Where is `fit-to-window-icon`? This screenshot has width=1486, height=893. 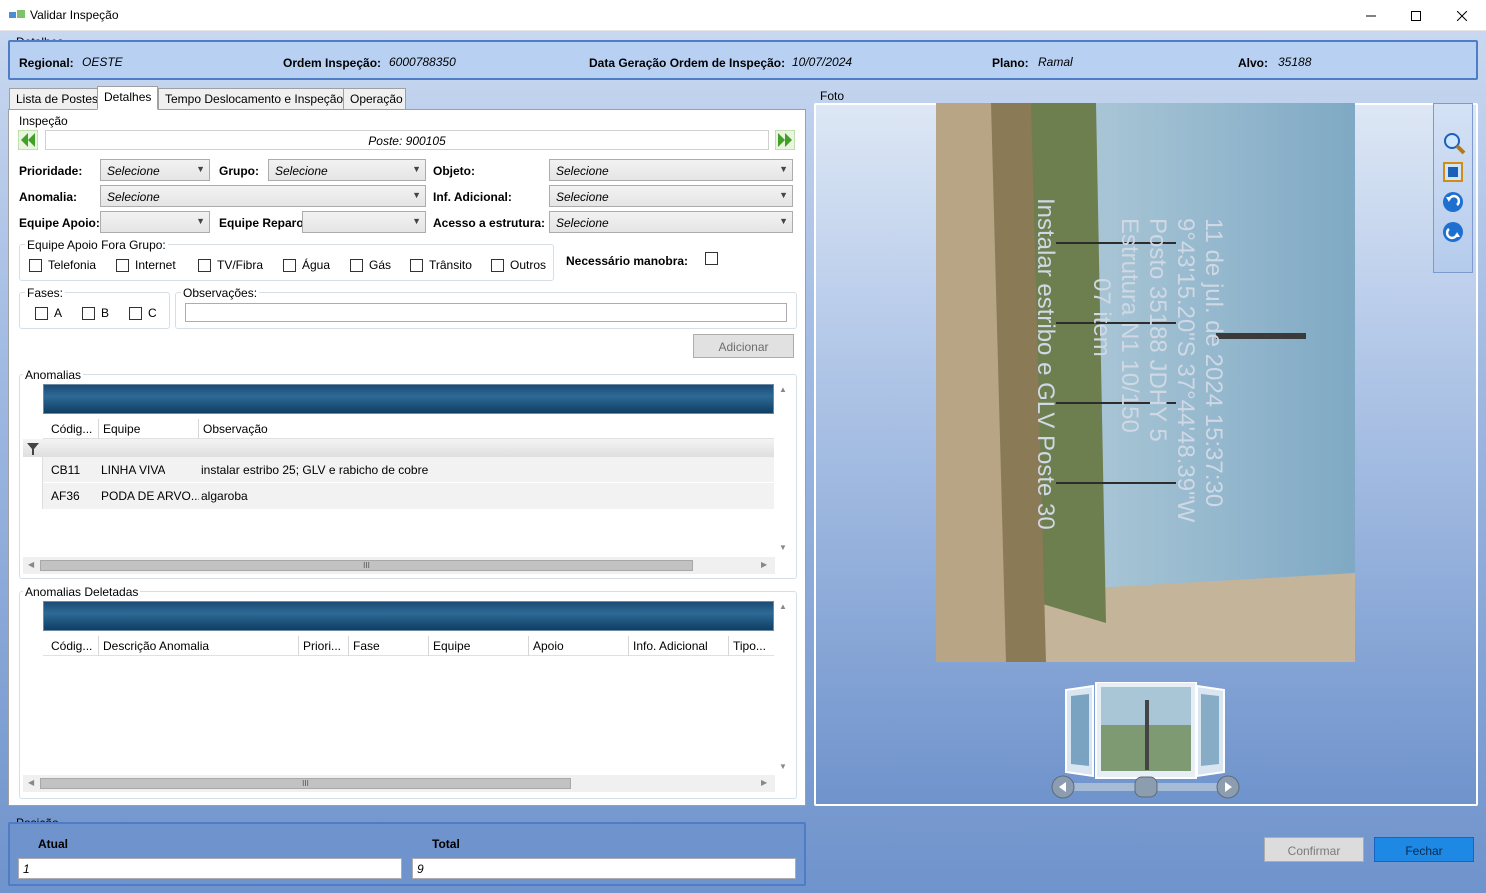 fit-to-window-icon is located at coordinates (1453, 172).